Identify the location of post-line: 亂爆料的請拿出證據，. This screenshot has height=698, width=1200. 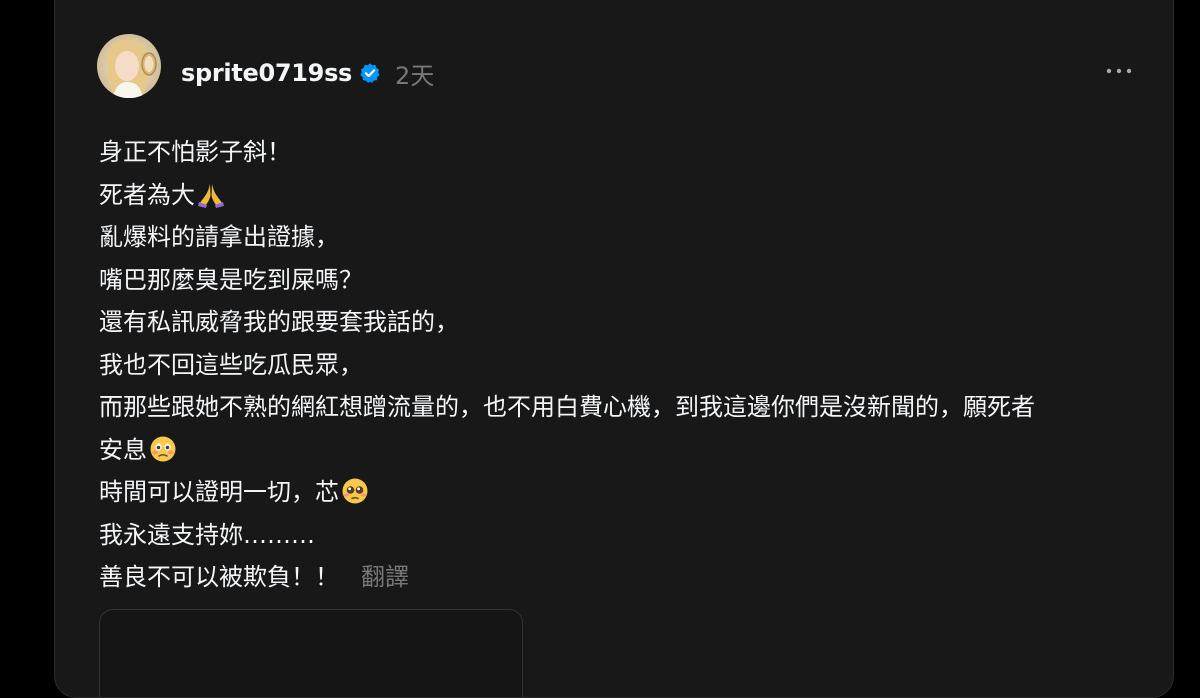
(619, 237).